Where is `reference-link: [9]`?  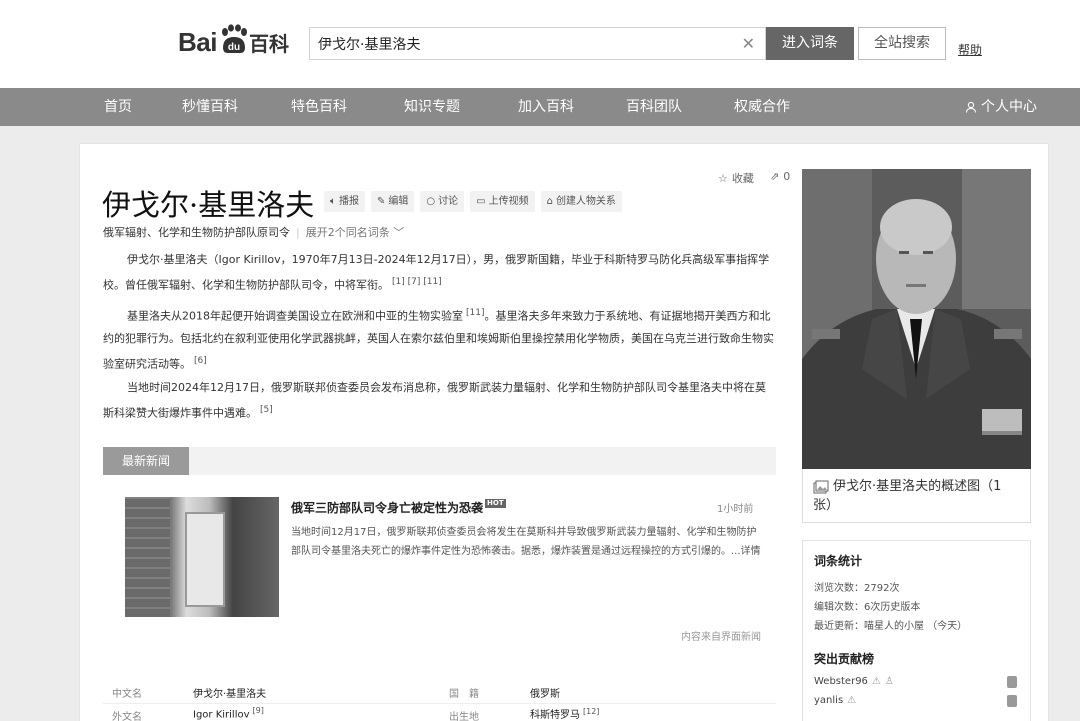 reference-link: [9] is located at coordinates (258, 710).